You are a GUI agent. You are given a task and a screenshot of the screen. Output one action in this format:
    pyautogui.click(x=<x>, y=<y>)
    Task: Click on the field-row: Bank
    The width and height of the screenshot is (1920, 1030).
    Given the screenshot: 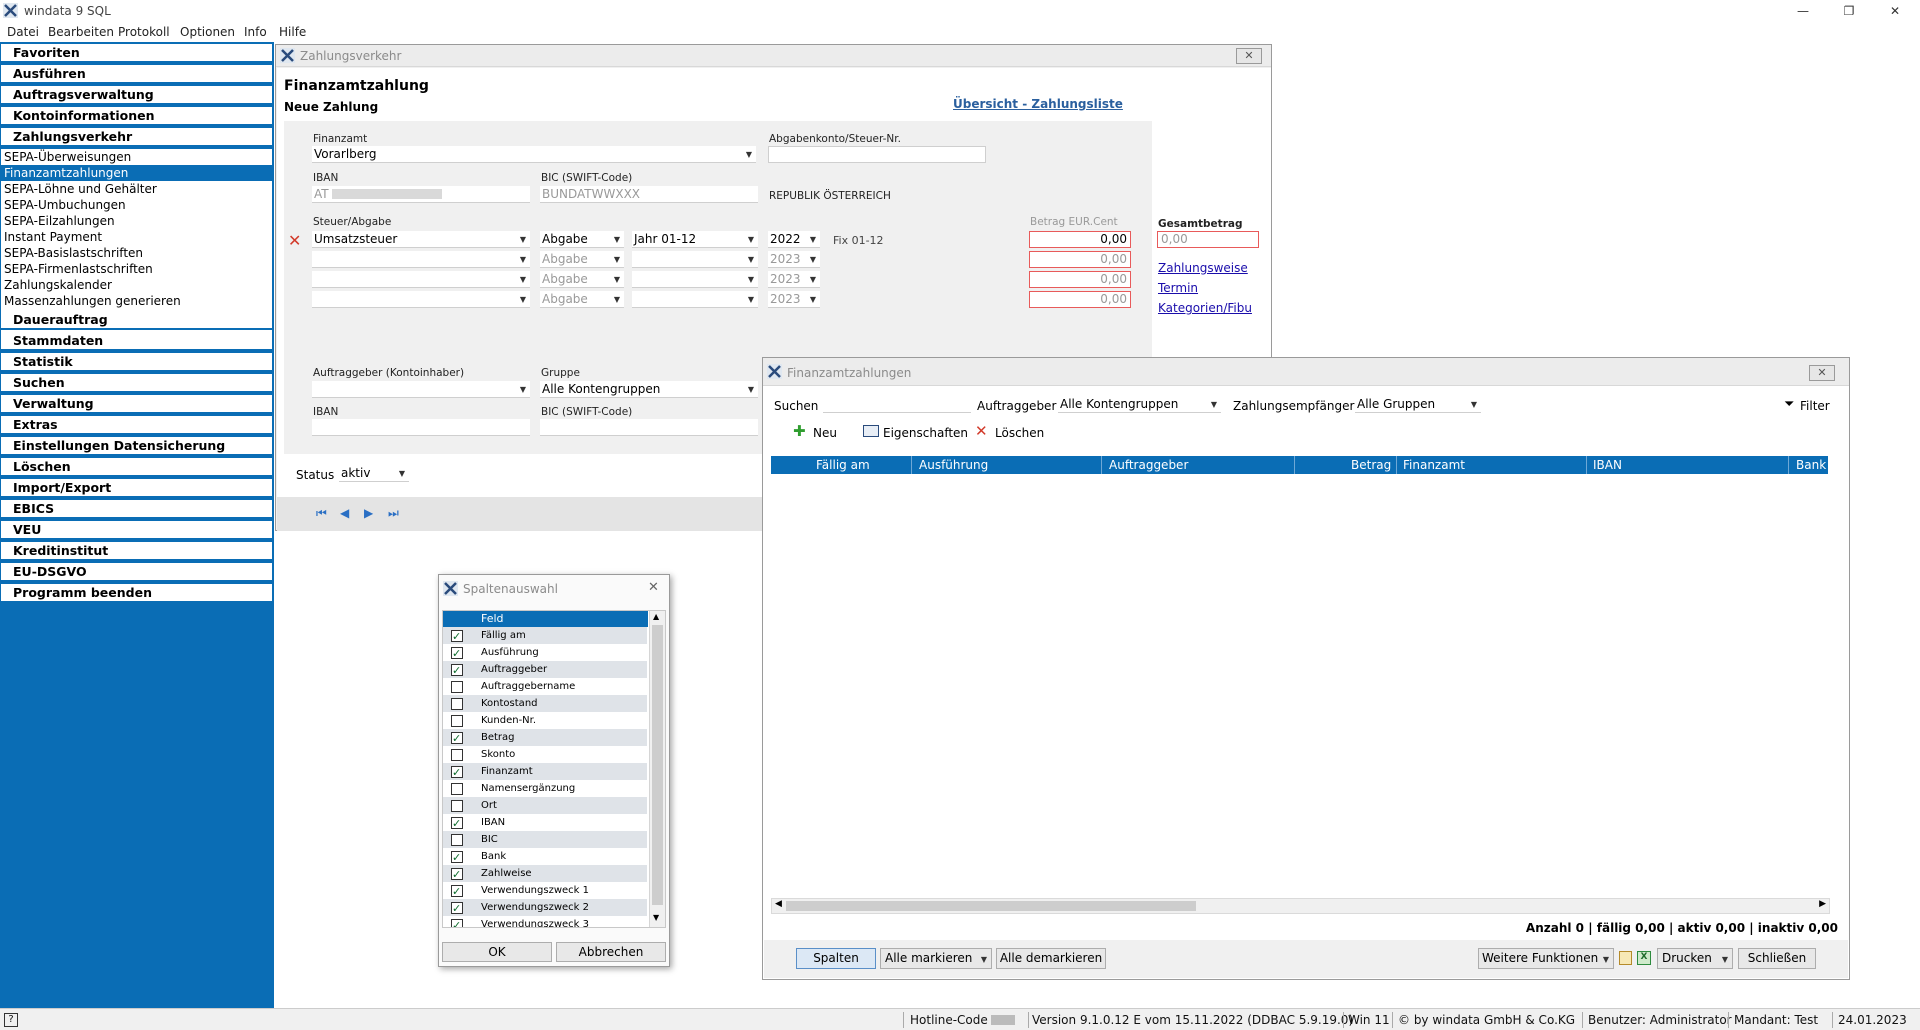 What is the action you would take?
    pyautogui.click(x=545, y=857)
    